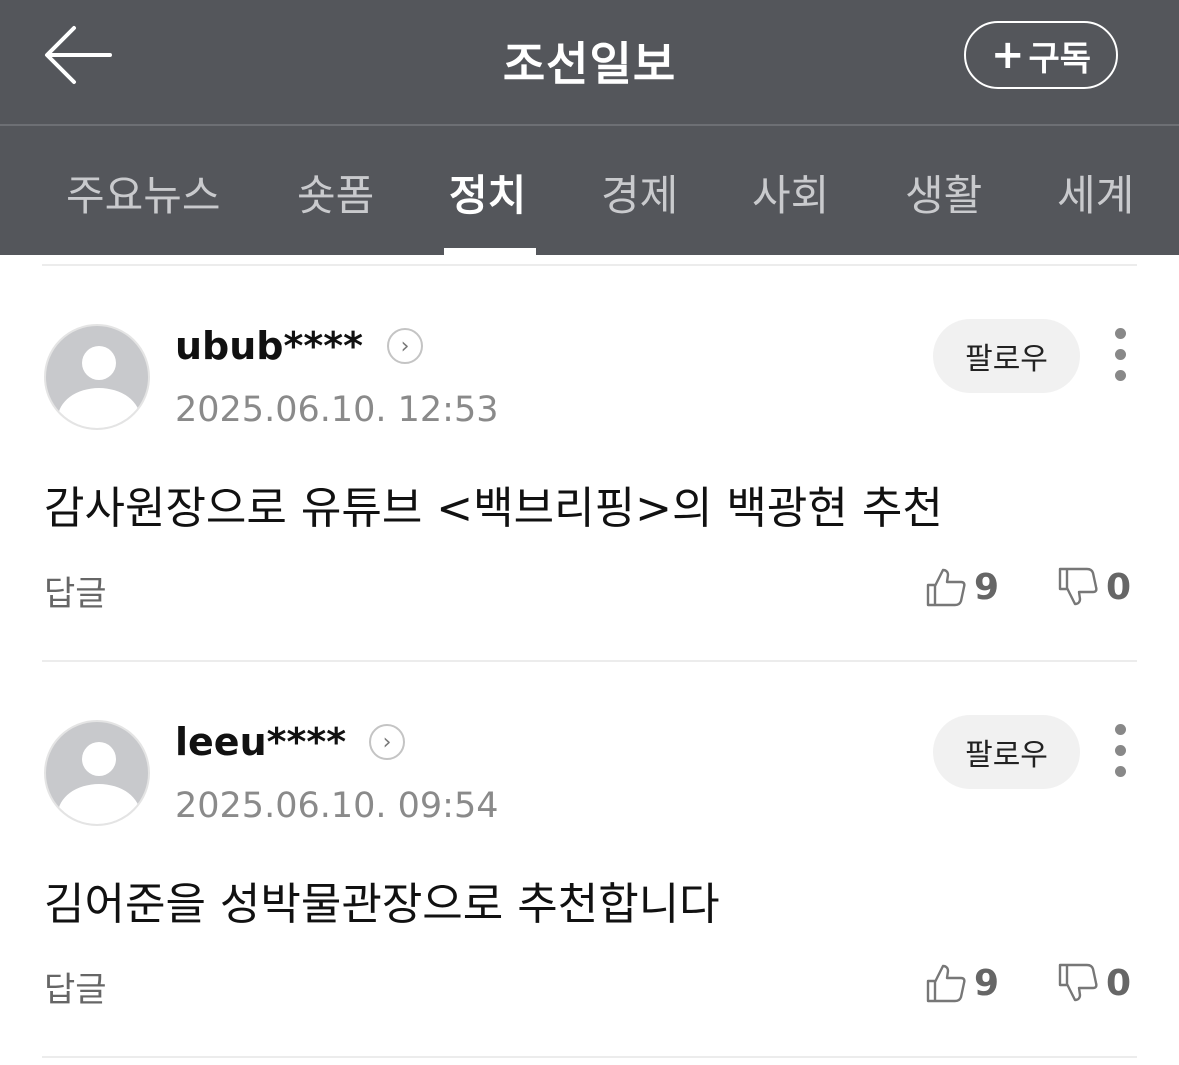 This screenshot has width=1179, height=1065. Describe the element at coordinates (490, 251) in the screenshot. I see `active-tab-indicator` at that location.